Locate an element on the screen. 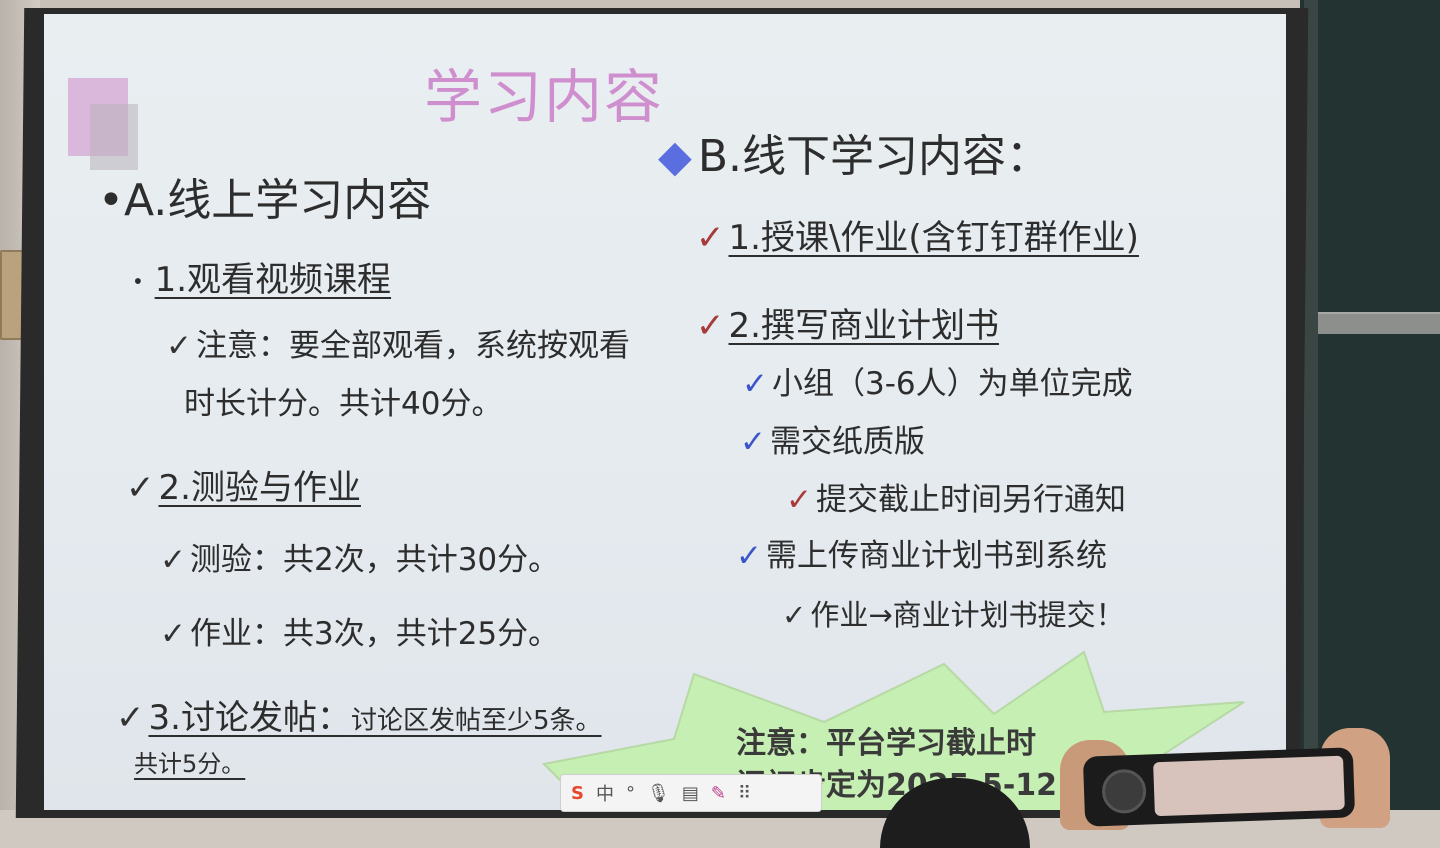 This screenshot has width=1440, height=848. section-b-sub3a: ✓ 作业→商业计划书提交！ is located at coordinates (953, 615).